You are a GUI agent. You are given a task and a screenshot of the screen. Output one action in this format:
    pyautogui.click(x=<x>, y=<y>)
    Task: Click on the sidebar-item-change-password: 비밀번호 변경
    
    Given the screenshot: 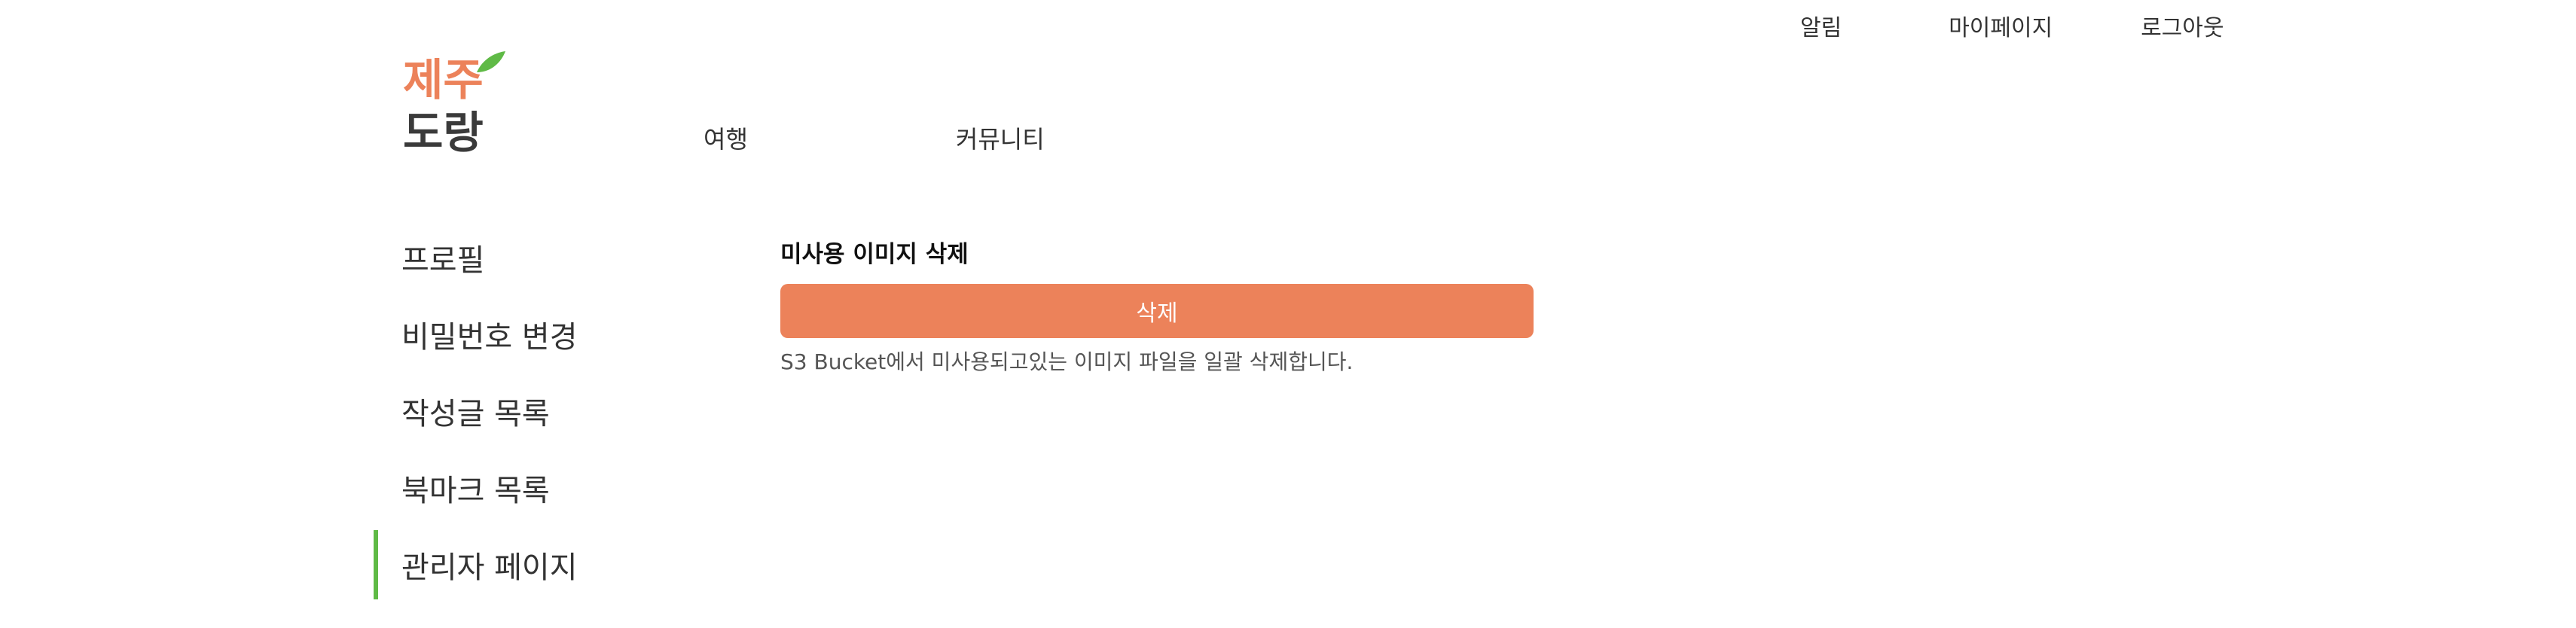 What is the action you would take?
    pyautogui.click(x=487, y=334)
    